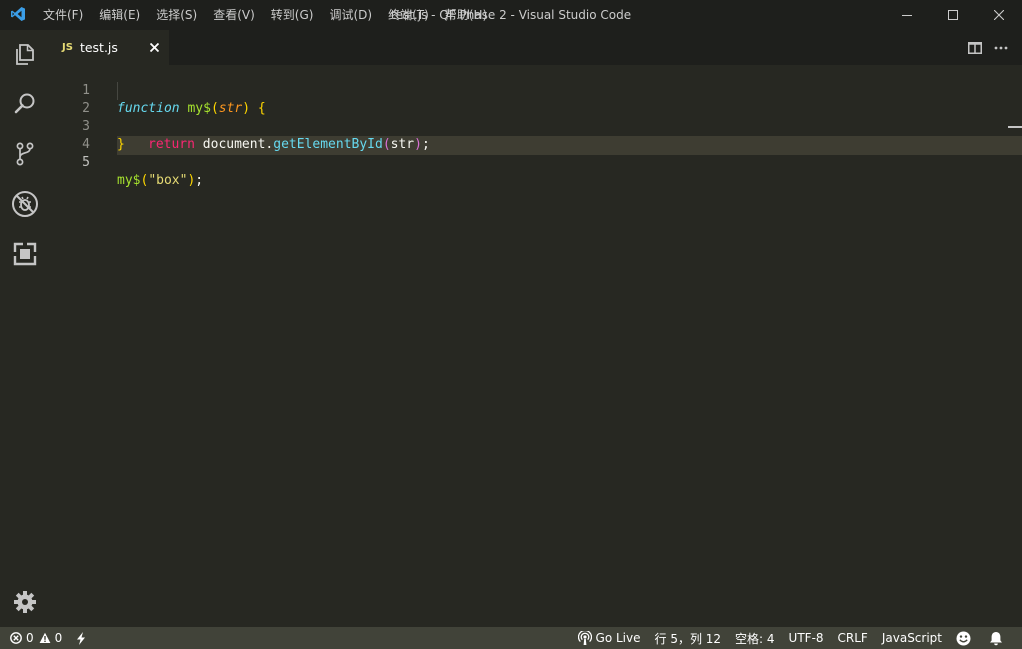  What do you see at coordinates (86, 162) in the screenshot?
I see `line-number: 5` at bounding box center [86, 162].